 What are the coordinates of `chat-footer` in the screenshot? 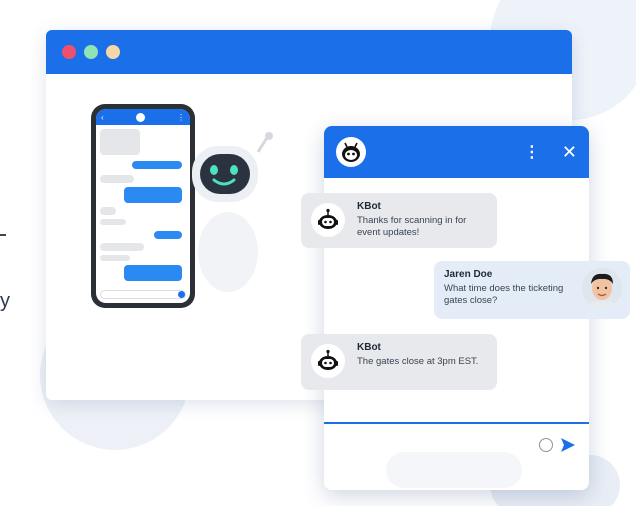 It's located at (456, 456).